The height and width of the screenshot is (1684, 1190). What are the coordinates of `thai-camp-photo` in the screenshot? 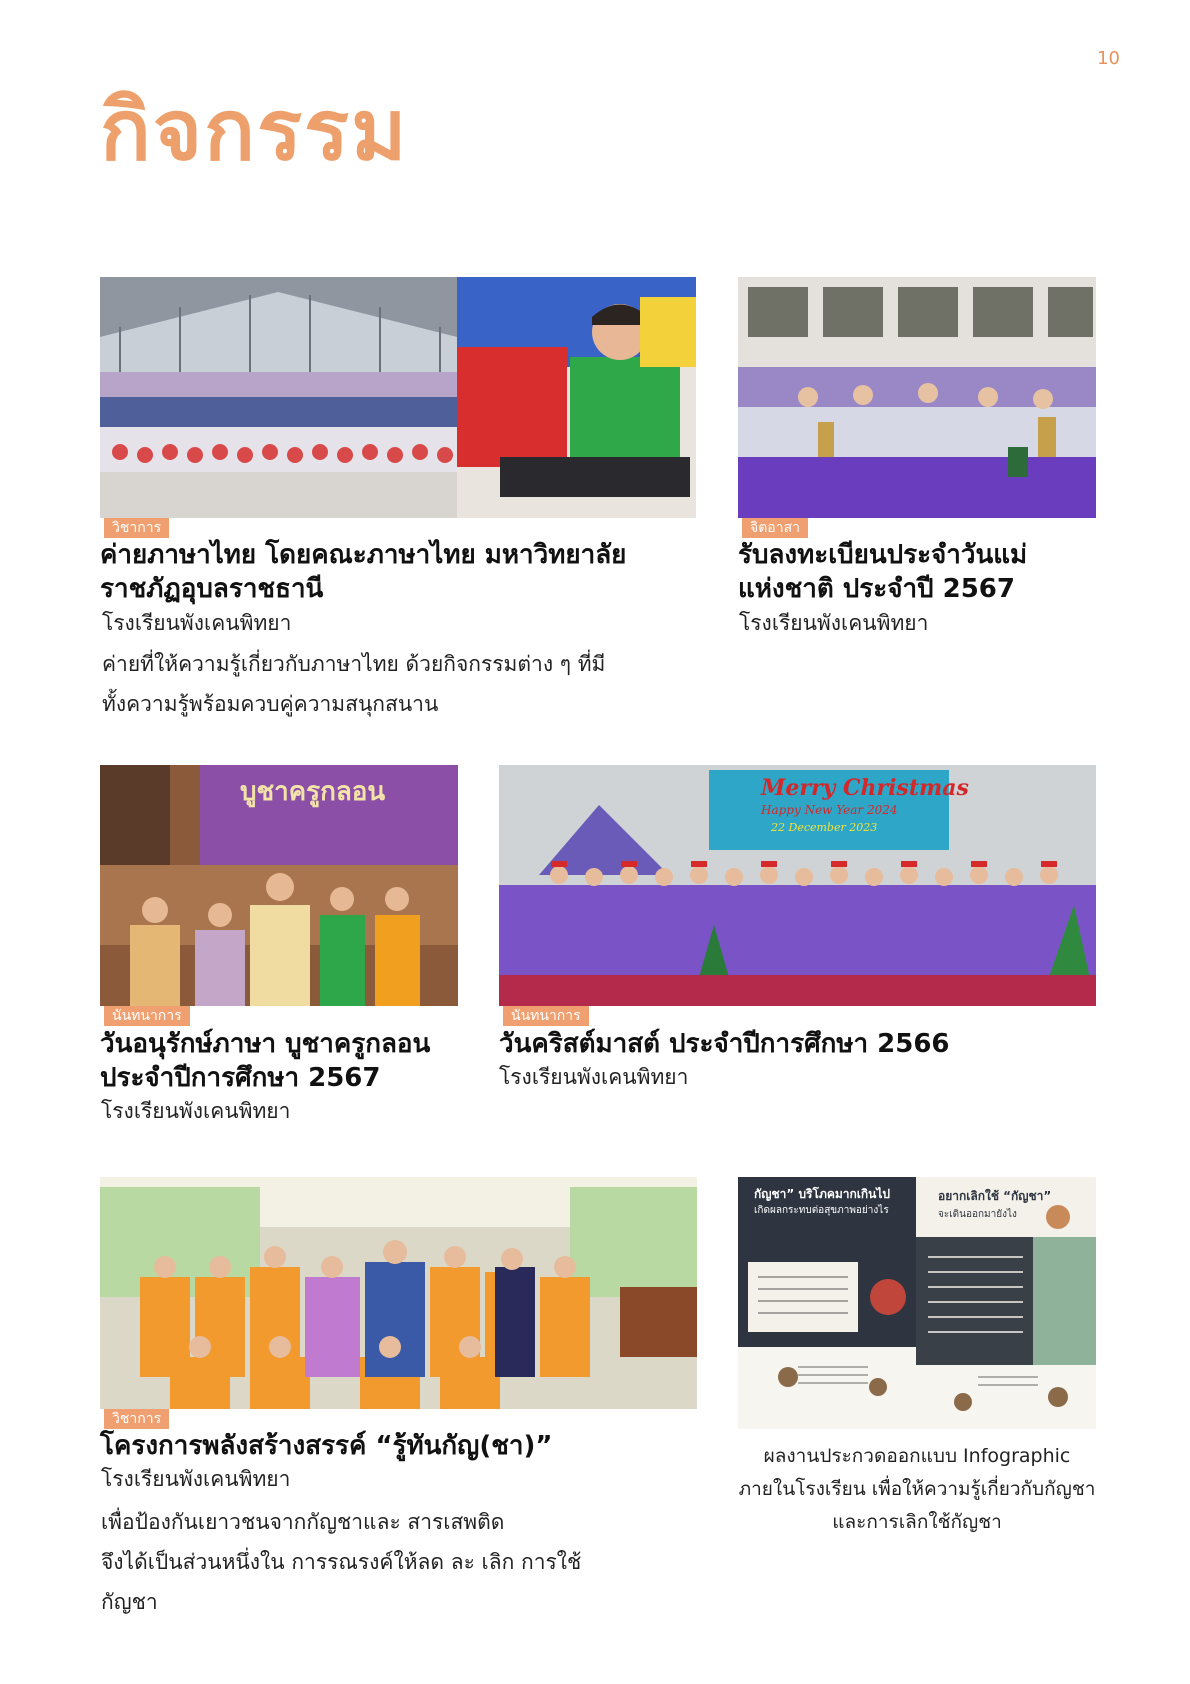 It's located at (398, 397).